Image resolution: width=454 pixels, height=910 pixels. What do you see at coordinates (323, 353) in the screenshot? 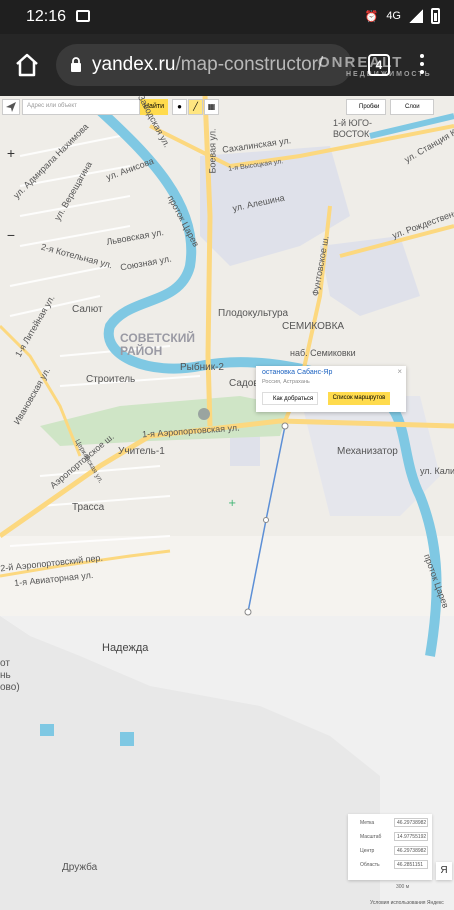
I see `street-label: наб. Семиковки` at bounding box center [323, 353].